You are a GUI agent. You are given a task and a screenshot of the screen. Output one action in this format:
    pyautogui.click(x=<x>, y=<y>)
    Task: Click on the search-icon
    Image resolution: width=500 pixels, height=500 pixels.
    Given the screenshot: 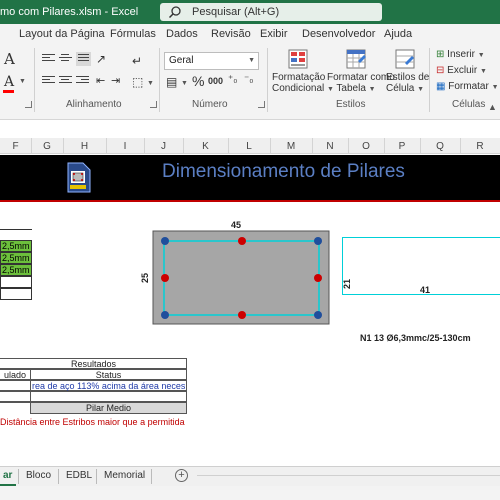 What is the action you would take?
    pyautogui.click(x=174, y=12)
    